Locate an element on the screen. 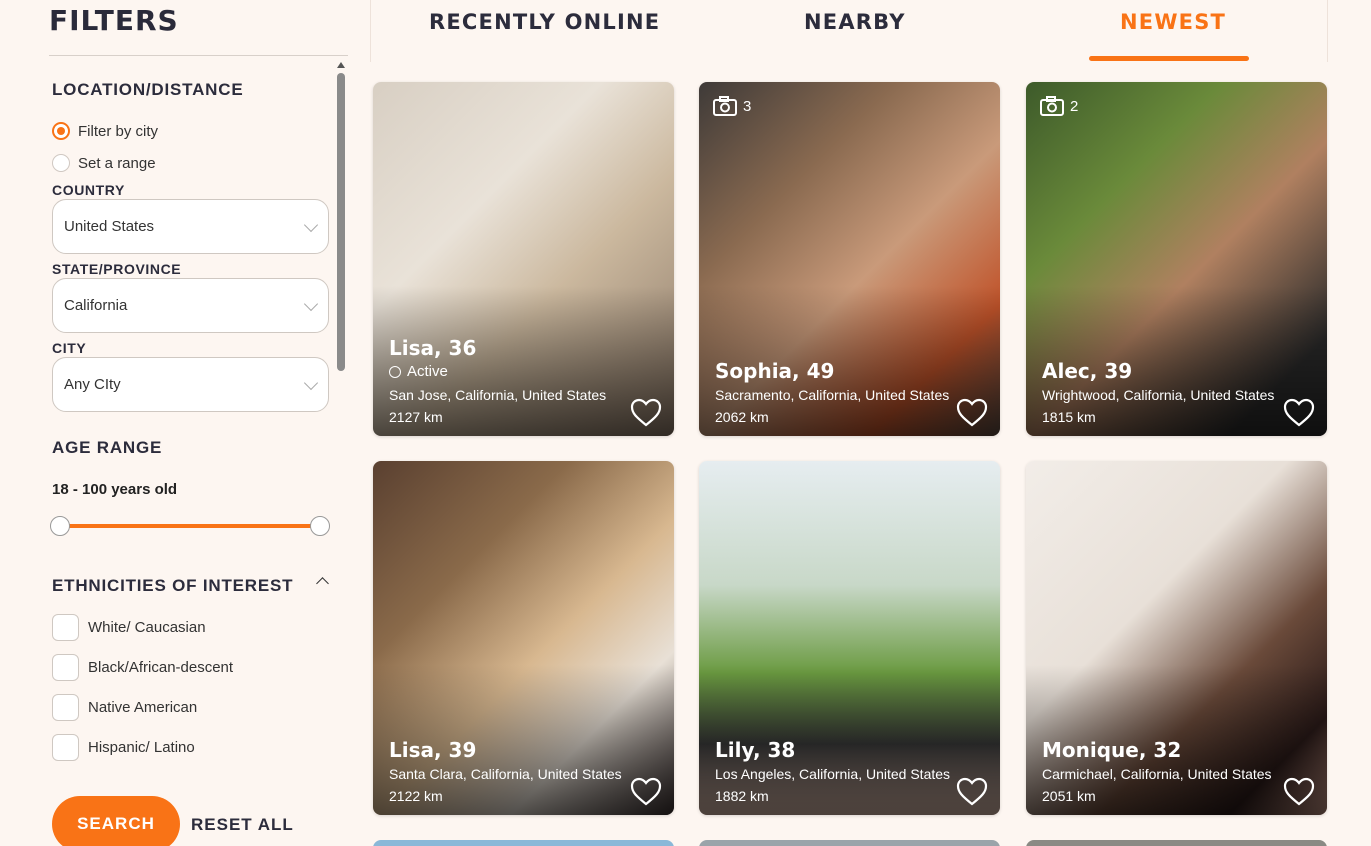 The image size is (1371, 846). reset-all-button: RESET ALL is located at coordinates (242, 825).